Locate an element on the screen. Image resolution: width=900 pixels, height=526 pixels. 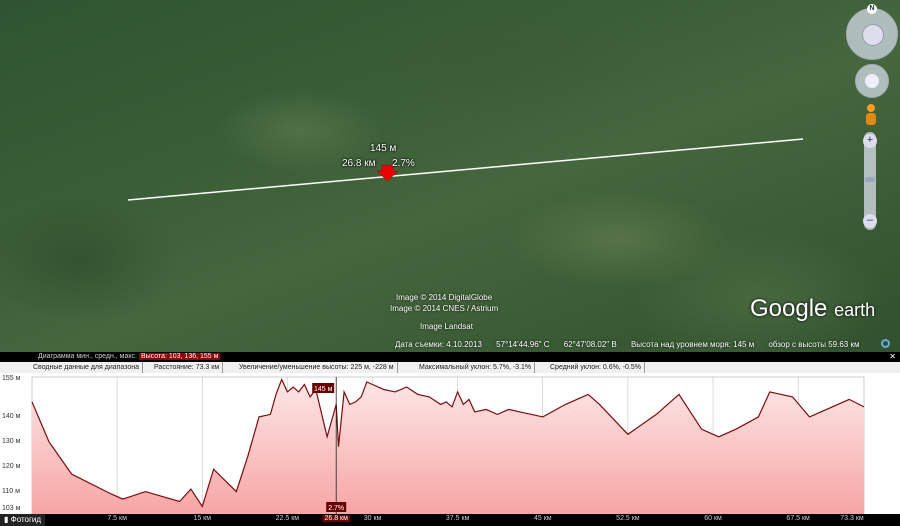
max-slope-stat: Максимальный уклон: 5.7%, -3.1% is located at coordinates (476, 367).